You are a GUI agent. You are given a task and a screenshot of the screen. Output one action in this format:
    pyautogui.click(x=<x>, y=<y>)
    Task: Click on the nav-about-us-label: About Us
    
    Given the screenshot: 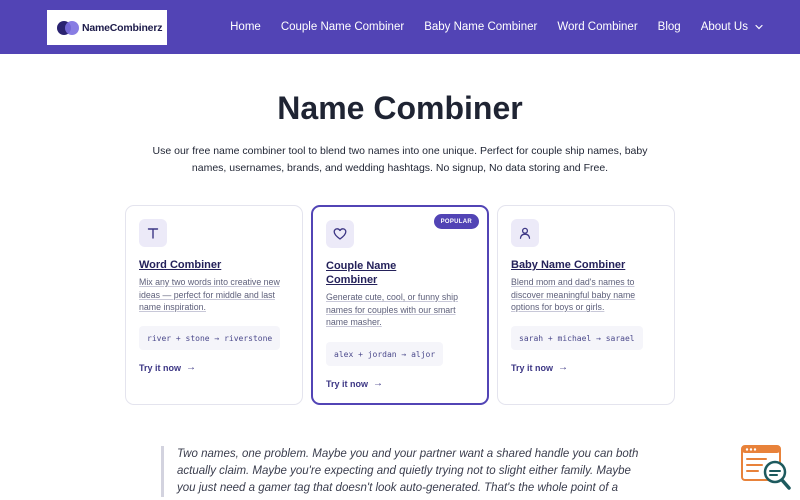 What is the action you would take?
    pyautogui.click(x=724, y=27)
    